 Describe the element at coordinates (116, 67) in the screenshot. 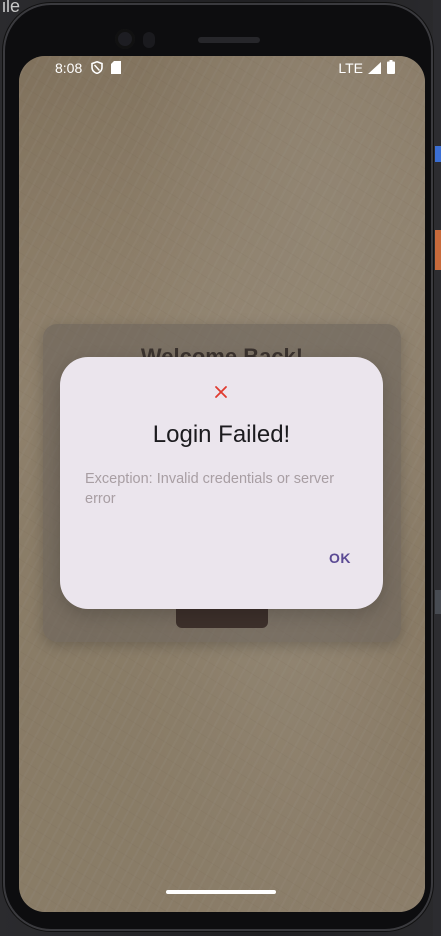

I see `sd-card-icon` at that location.